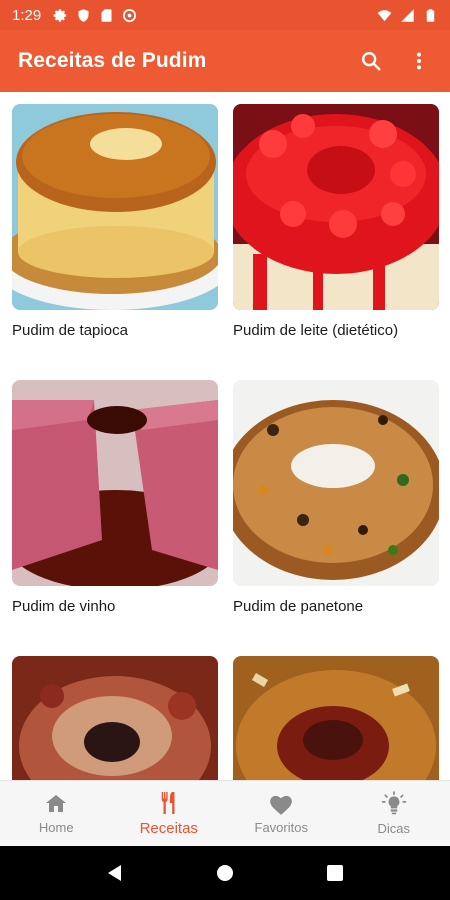 Image resolution: width=450 pixels, height=900 pixels. I want to click on nav-favoritos-label: Favoritos, so click(281, 827).